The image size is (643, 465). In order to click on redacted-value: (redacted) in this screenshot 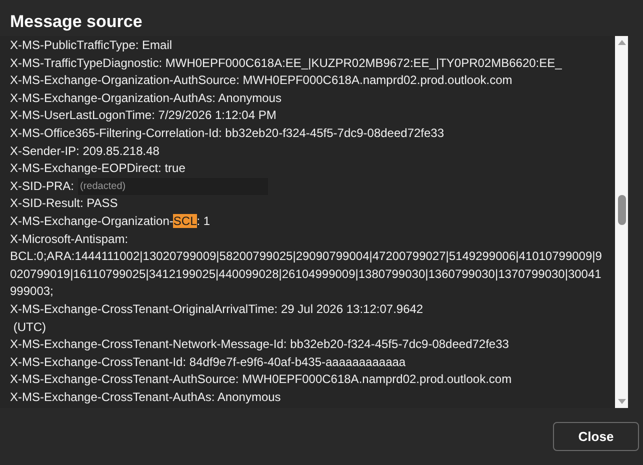, I will do `click(173, 187)`.